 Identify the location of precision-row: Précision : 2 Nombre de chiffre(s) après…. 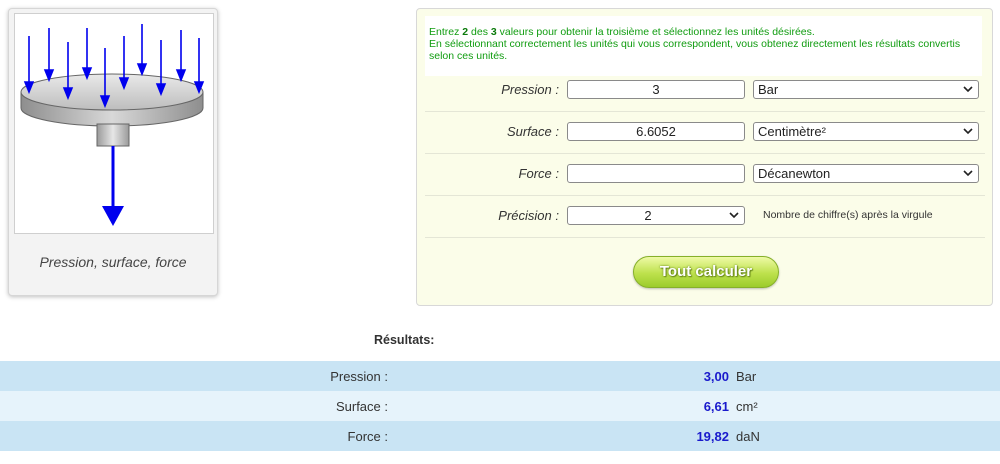
(705, 216).